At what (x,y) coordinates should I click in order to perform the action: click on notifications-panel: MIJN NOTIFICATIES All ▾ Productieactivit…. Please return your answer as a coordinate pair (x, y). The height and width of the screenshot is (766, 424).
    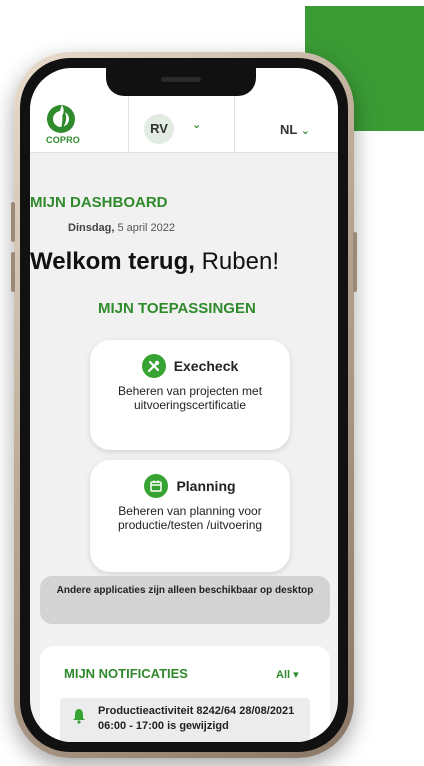
    Looking at the image, I should click on (185, 694).